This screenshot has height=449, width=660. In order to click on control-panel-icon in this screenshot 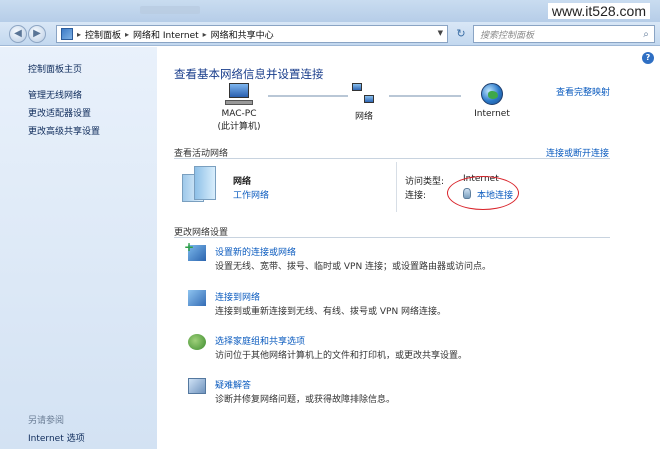, I will do `click(67, 34)`.